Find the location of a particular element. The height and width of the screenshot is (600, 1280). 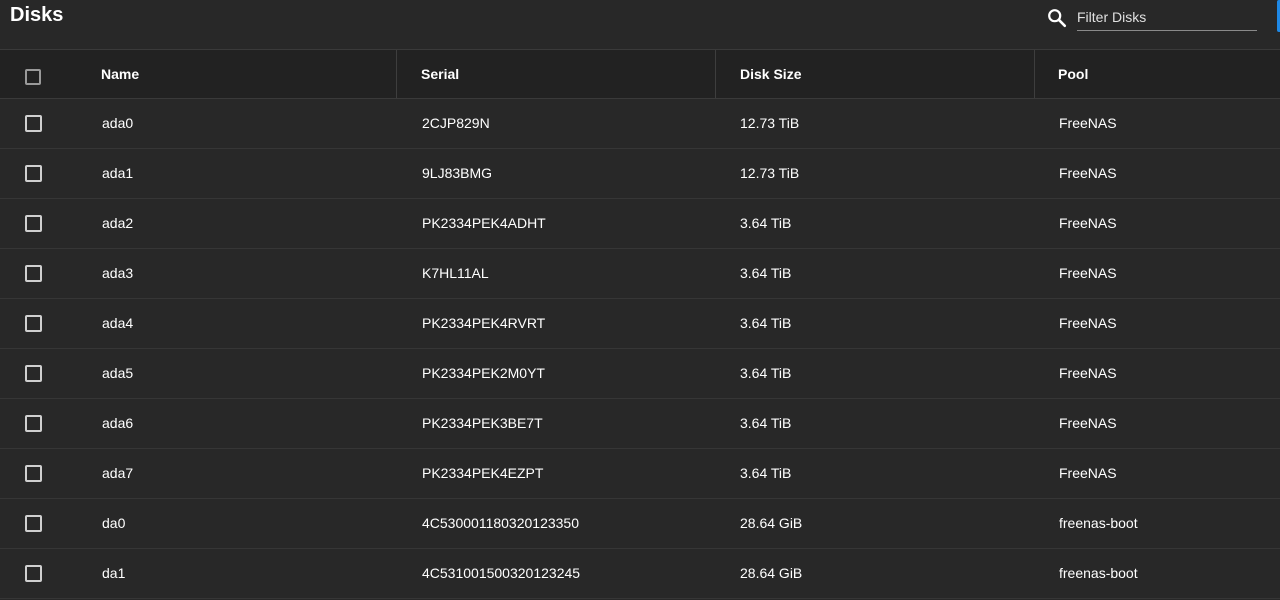

disk-serial-cell: 9LJ83BMG is located at coordinates (457, 173).